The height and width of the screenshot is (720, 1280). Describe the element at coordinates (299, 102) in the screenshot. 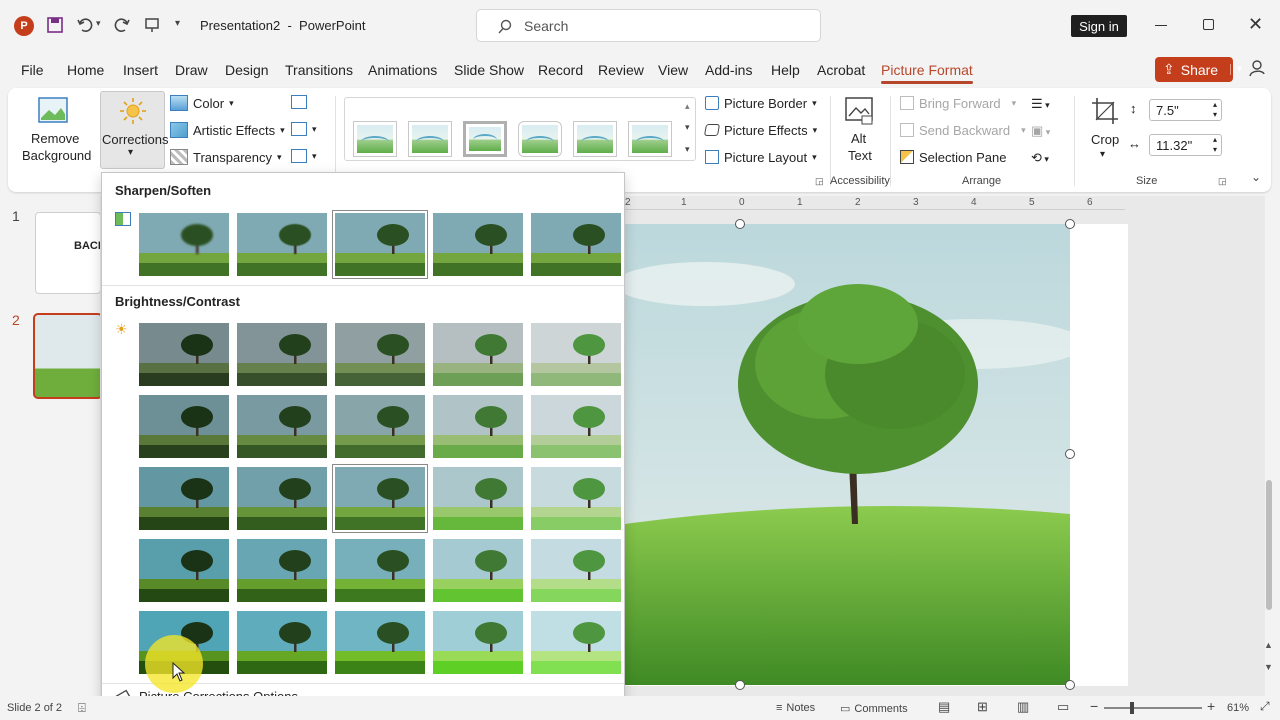

I see `compress-pictures-icon` at that location.